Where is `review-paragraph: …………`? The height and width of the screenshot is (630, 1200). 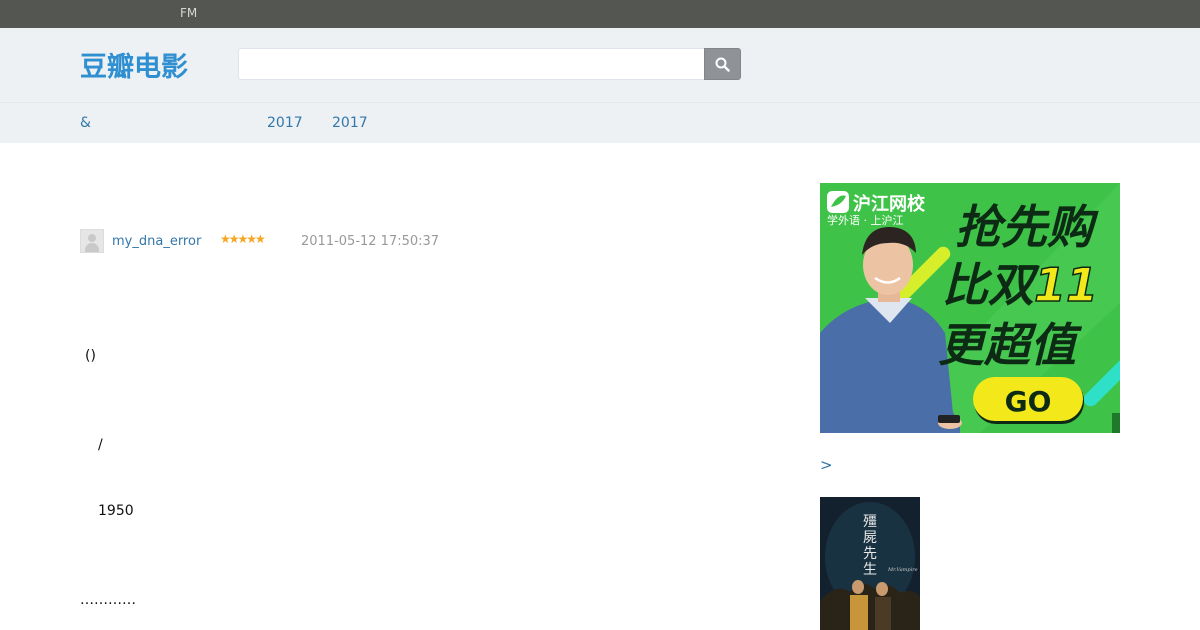 review-paragraph: ………… is located at coordinates (108, 600).